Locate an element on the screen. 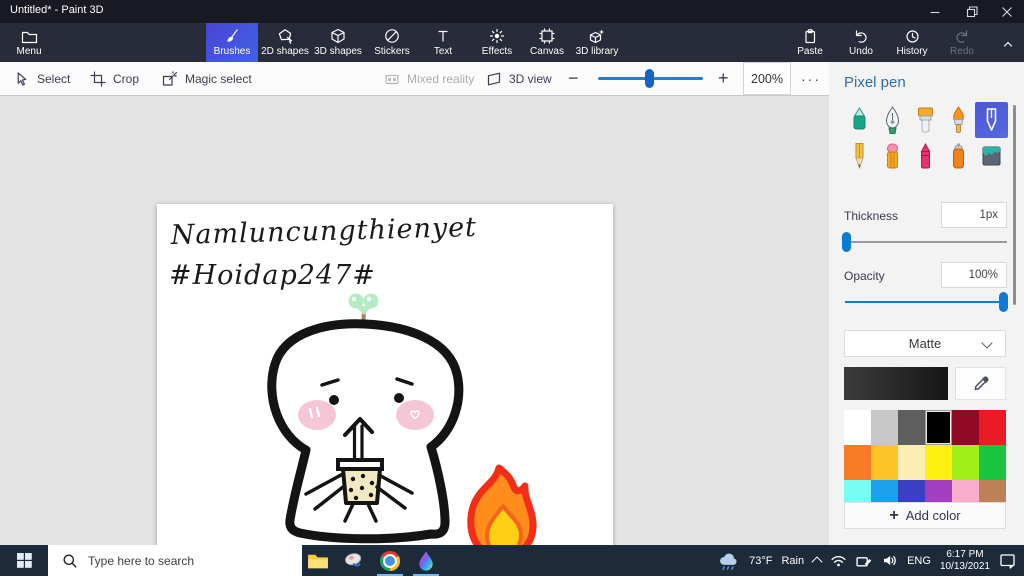  mixed-reality-tool: Mixed reality is located at coordinates (429, 78).